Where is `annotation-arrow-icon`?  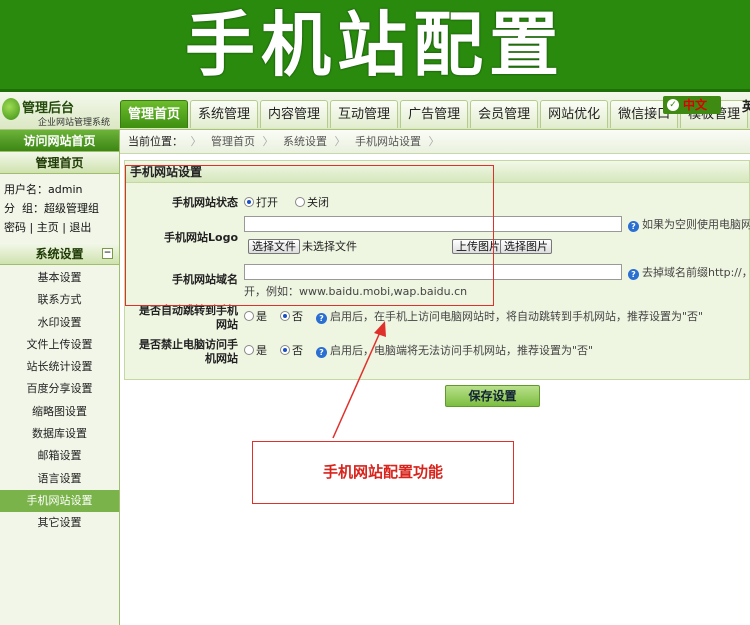
annotation-arrow-icon is located at coordinates (359, 380).